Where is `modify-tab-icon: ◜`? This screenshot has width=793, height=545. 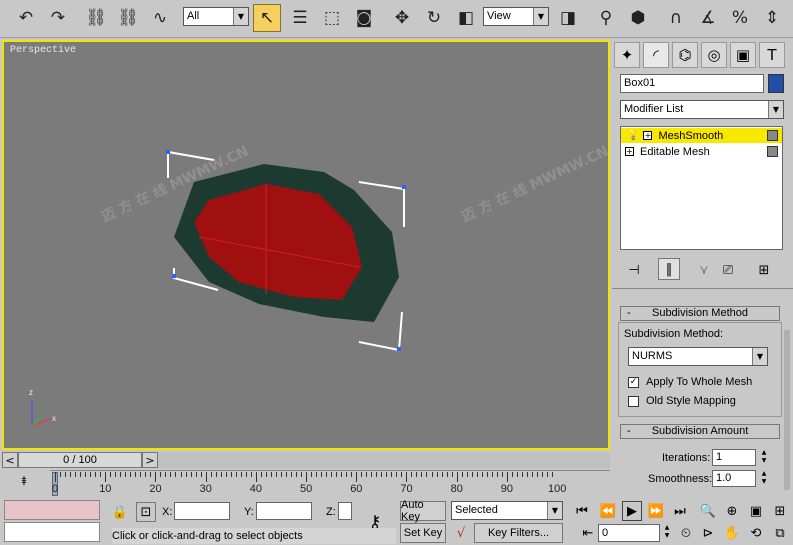 modify-tab-icon: ◜ is located at coordinates (656, 55).